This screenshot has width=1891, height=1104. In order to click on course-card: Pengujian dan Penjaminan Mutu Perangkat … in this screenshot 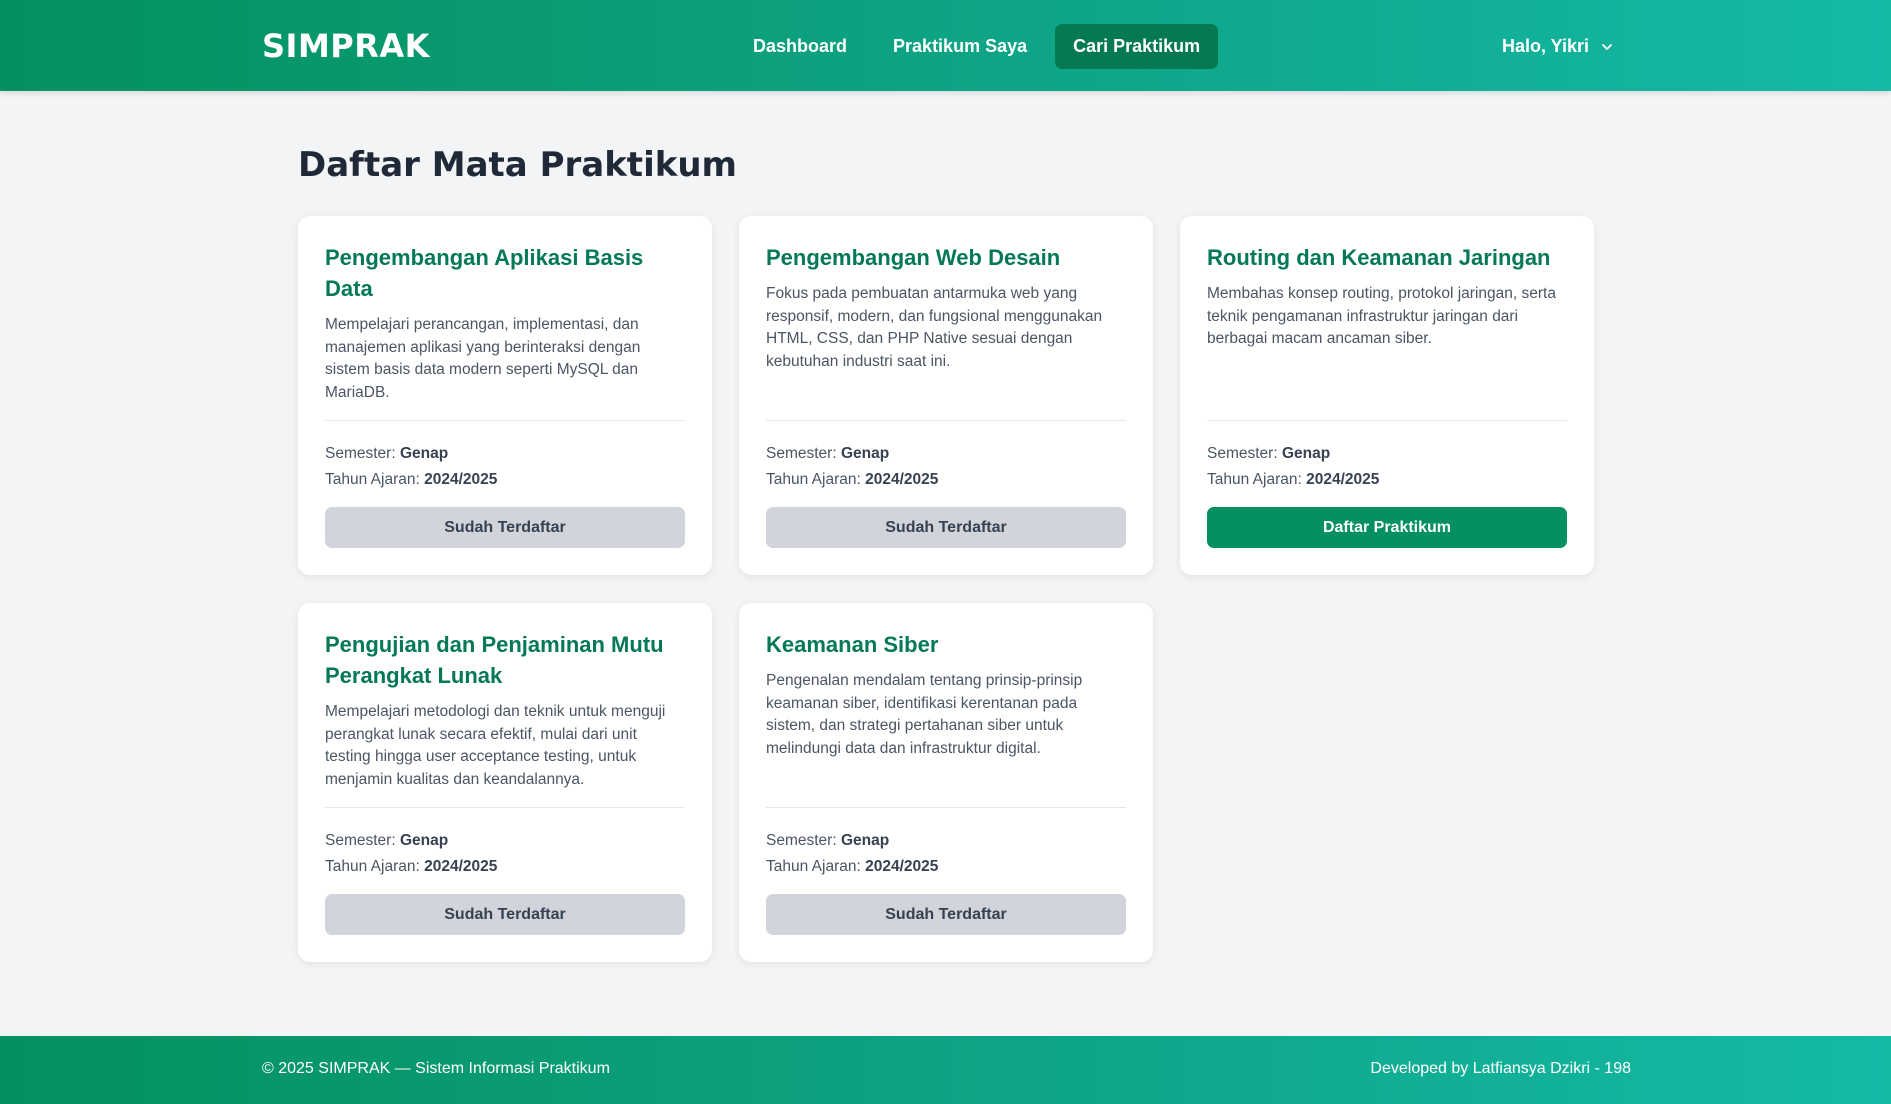, I will do `click(505, 782)`.